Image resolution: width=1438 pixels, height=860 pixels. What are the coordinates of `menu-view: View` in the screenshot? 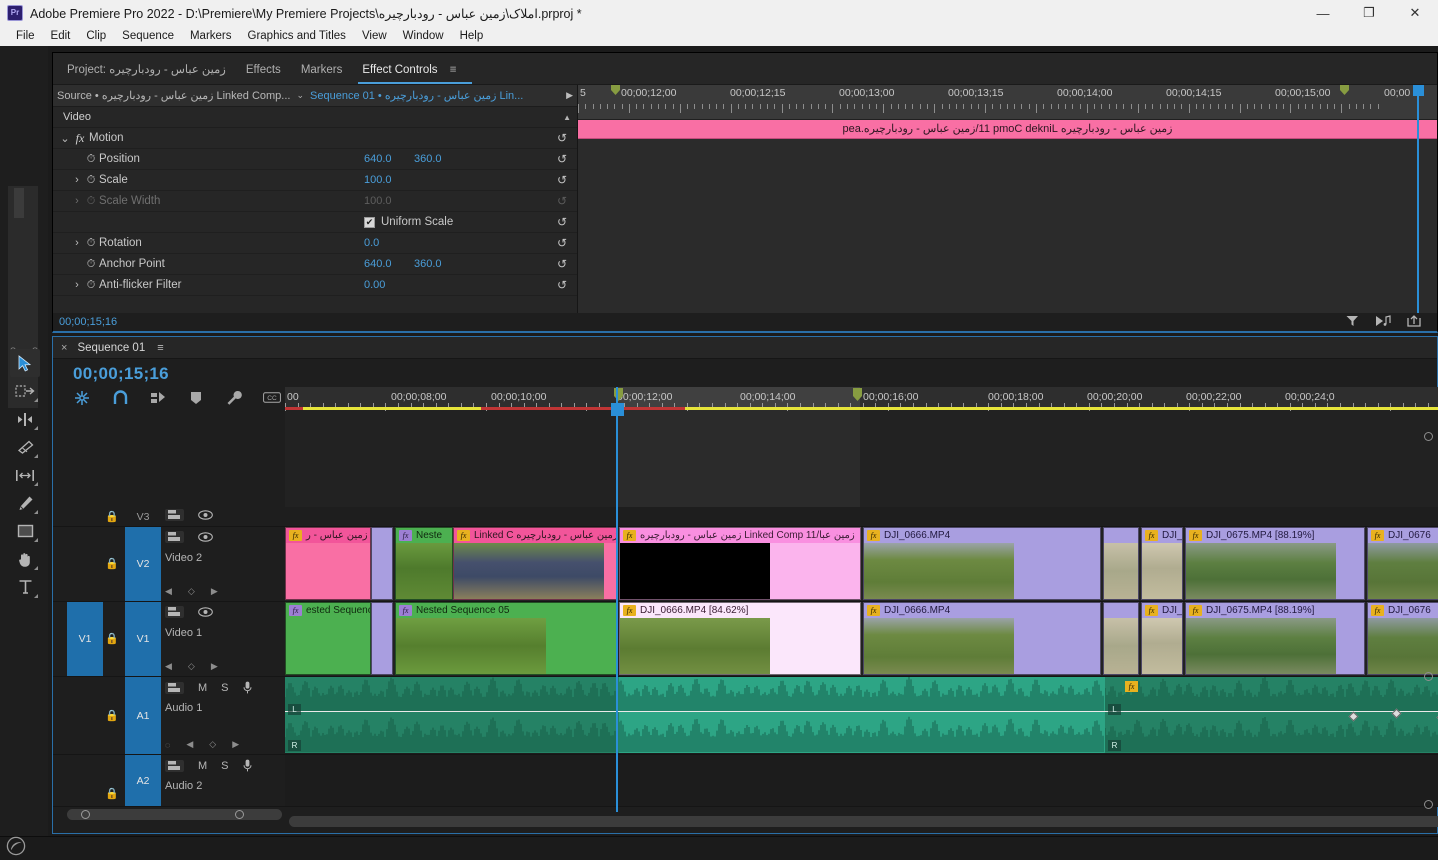 It's located at (374, 36).